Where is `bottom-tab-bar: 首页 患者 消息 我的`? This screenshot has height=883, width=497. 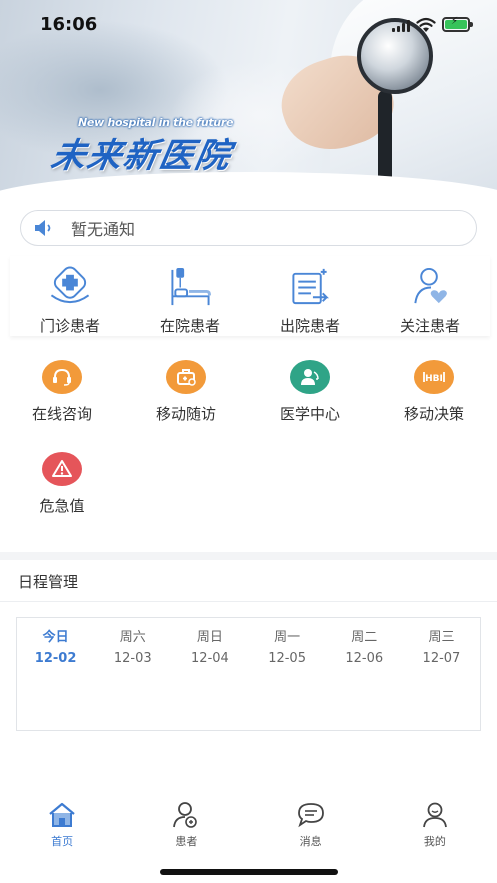
bottom-tab-bar: 首页 患者 消息 我的 is located at coordinates (248, 825).